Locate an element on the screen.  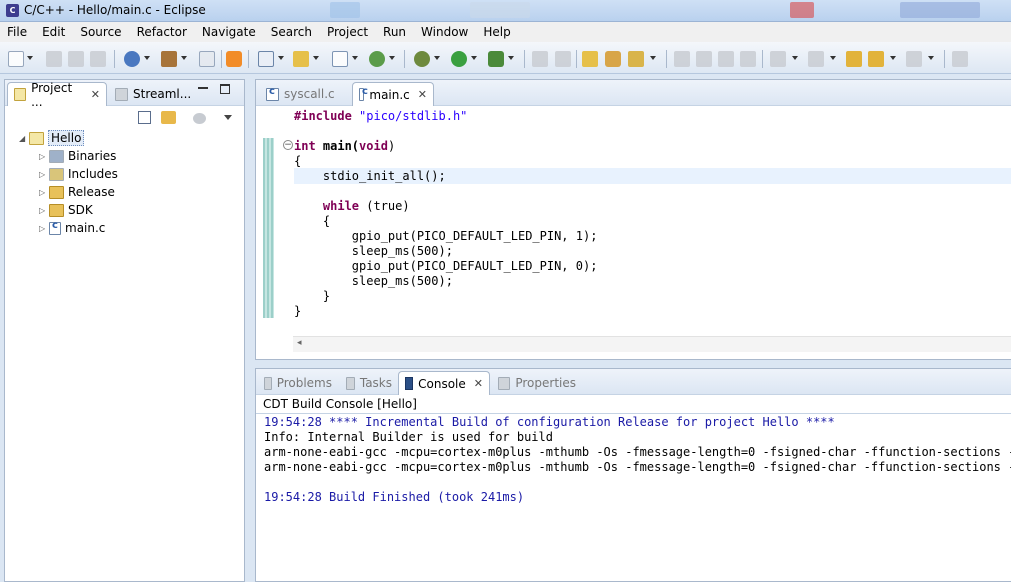
menu-navigate: Navigate is located at coordinates (229, 32).